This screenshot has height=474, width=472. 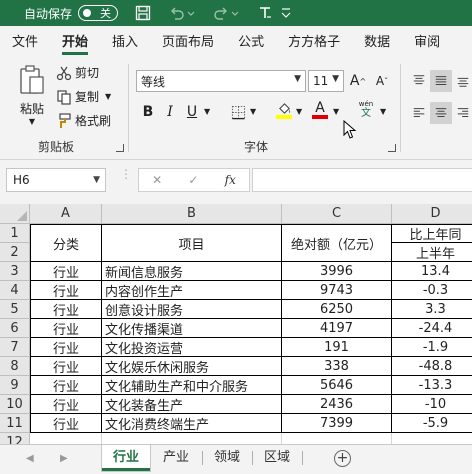 I want to click on italic-button: I, so click(x=170, y=112).